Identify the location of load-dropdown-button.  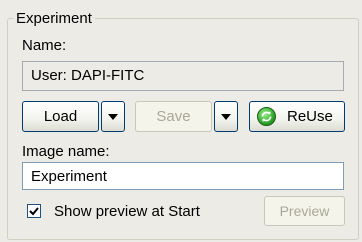
(113, 116).